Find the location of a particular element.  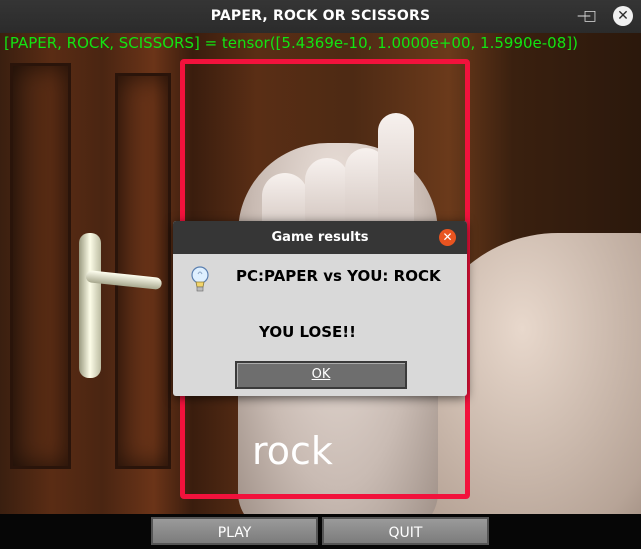

result-outcome-text: YOU LOSE!! is located at coordinates (307, 332).